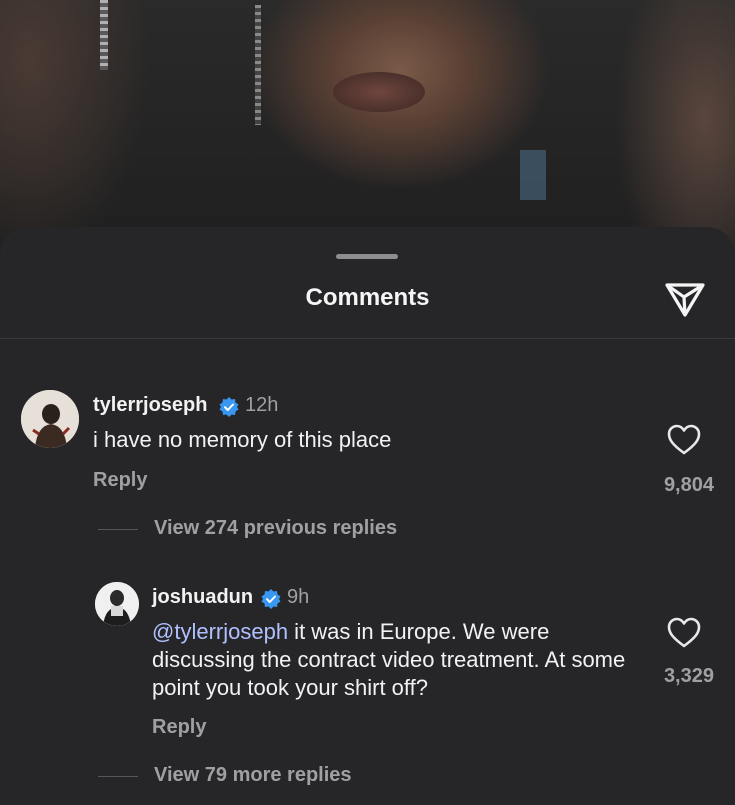 Image resolution: width=735 pixels, height=805 pixels. I want to click on like-count: 9,804, so click(688, 485).